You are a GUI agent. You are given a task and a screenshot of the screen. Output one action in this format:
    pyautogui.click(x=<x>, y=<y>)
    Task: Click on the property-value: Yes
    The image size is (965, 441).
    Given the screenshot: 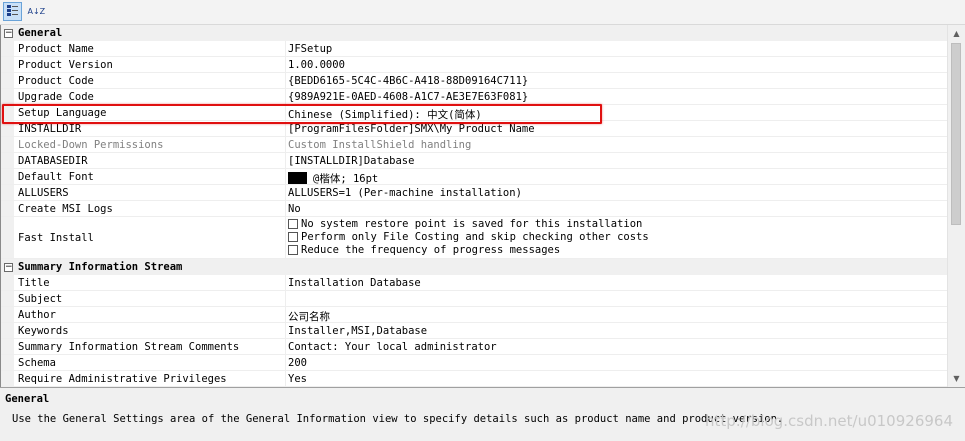 What is the action you would take?
    pyautogui.click(x=297, y=379)
    